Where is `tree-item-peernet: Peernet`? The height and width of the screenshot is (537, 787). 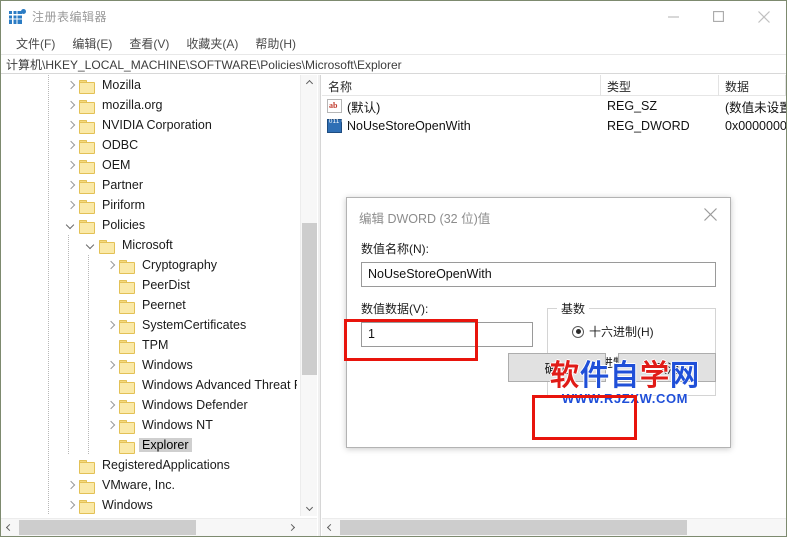 tree-item-peernet: Peernet is located at coordinates (149, 305).